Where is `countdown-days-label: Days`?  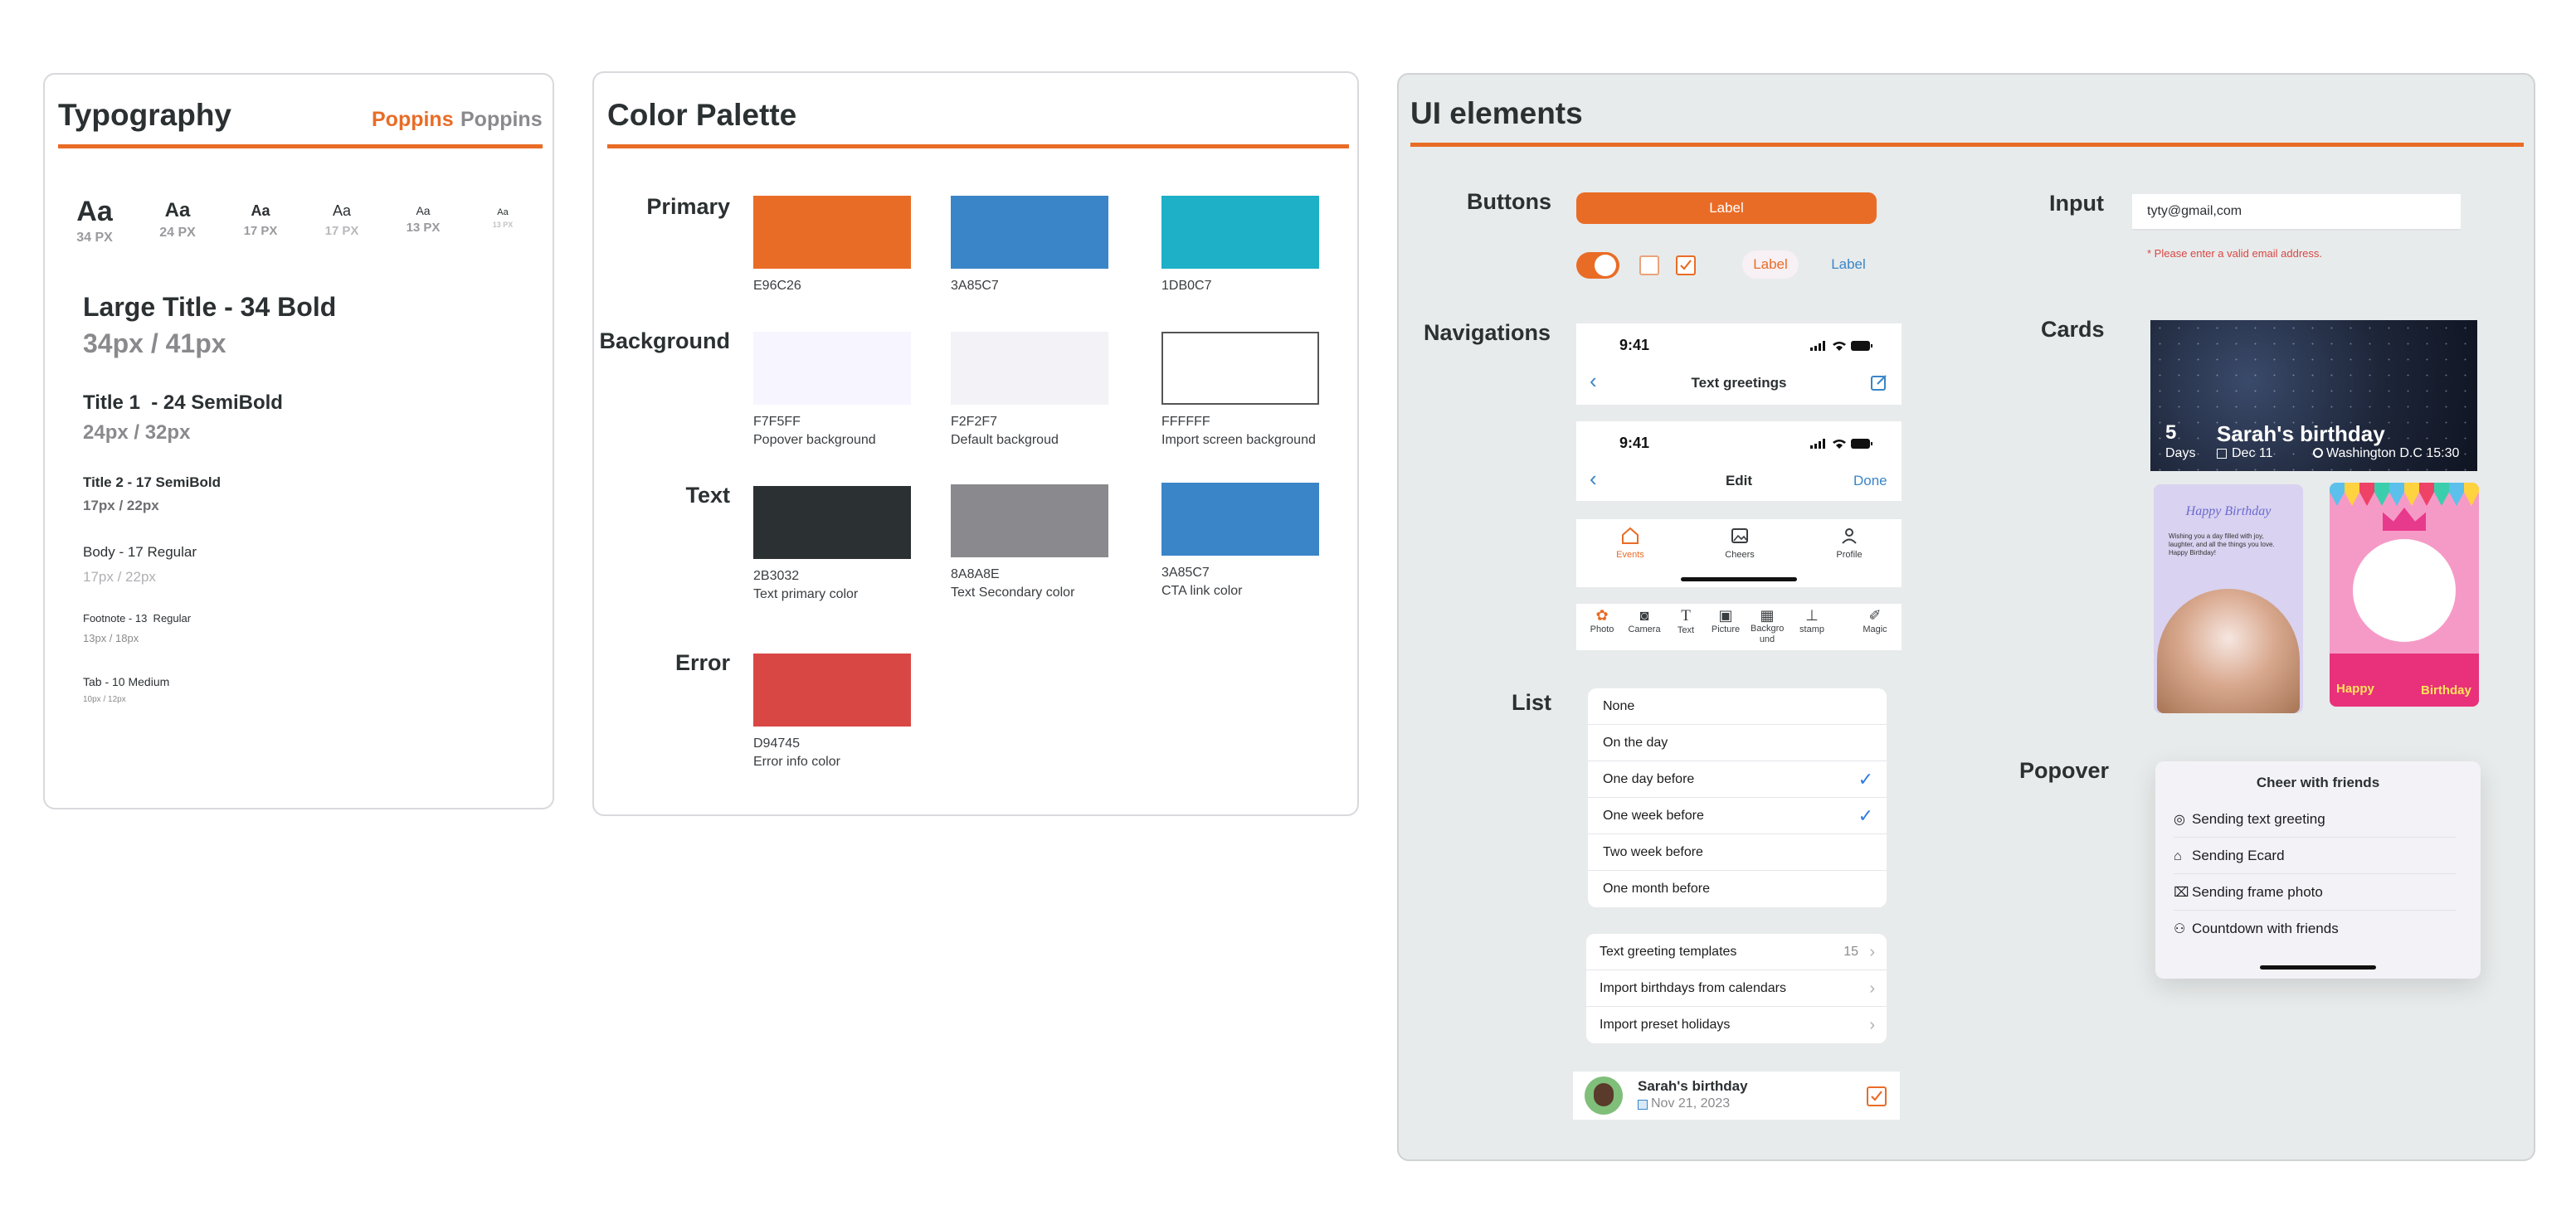
countdown-days-label: Days is located at coordinates (2180, 453).